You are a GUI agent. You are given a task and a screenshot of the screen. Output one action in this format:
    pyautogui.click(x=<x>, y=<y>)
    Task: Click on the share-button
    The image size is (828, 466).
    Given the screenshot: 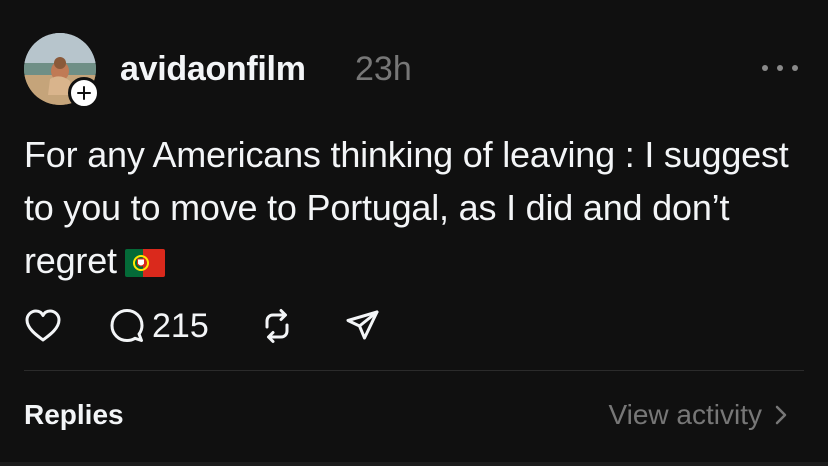 What is the action you would take?
    pyautogui.click(x=363, y=326)
    